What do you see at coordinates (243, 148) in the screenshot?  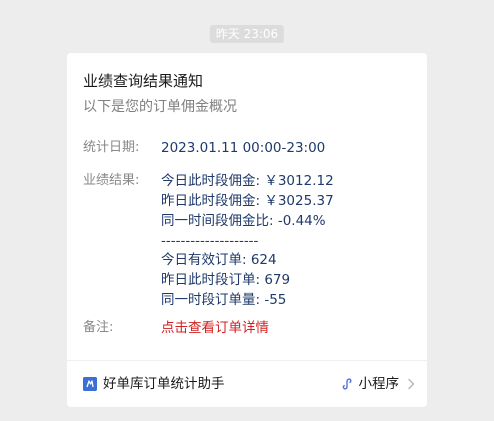 I see `date-value: 2023.01.11 00:00-23:00` at bounding box center [243, 148].